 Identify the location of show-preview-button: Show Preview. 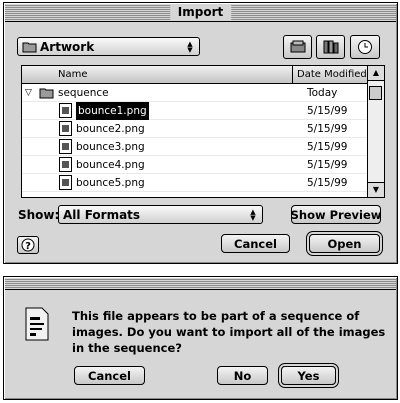
(336, 214).